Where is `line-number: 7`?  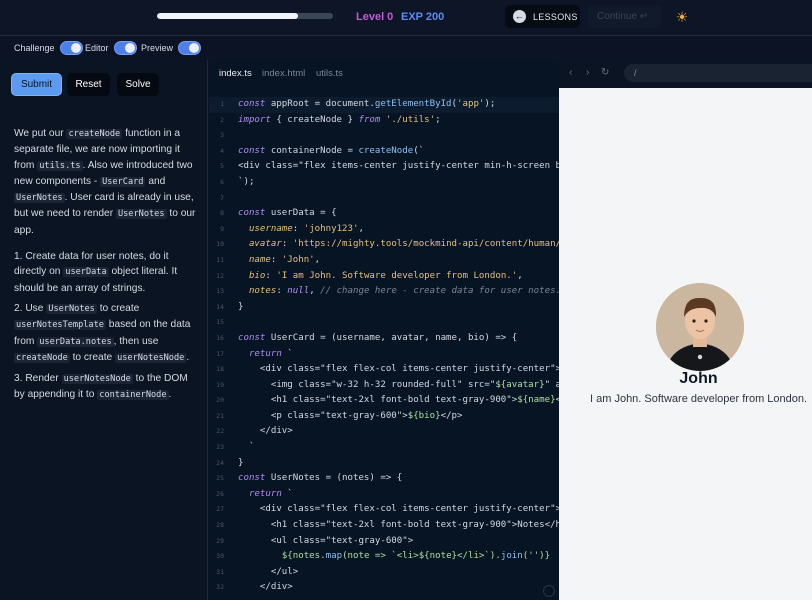 line-number: 7 is located at coordinates (222, 197).